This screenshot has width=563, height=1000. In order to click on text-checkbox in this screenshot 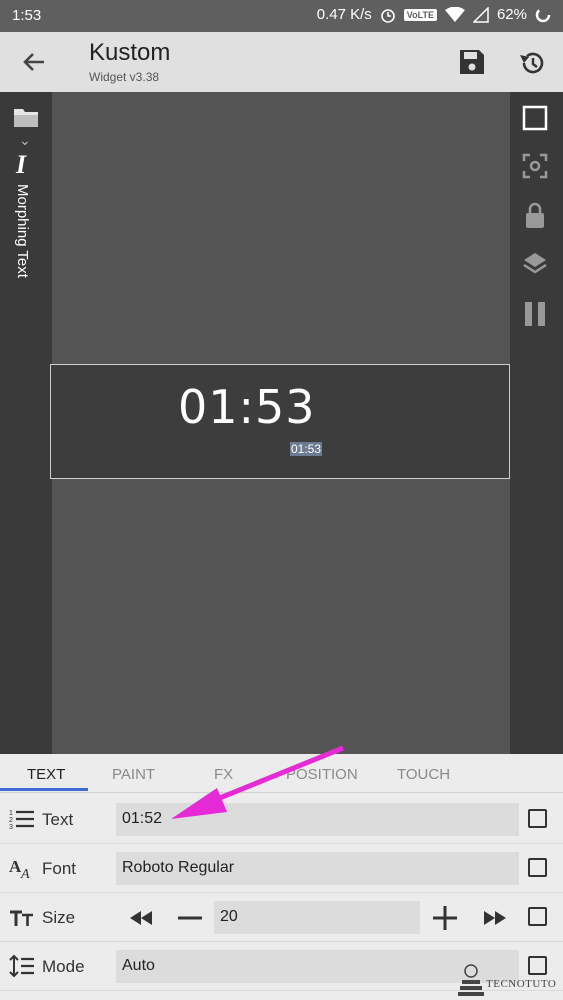, I will do `click(537, 818)`.